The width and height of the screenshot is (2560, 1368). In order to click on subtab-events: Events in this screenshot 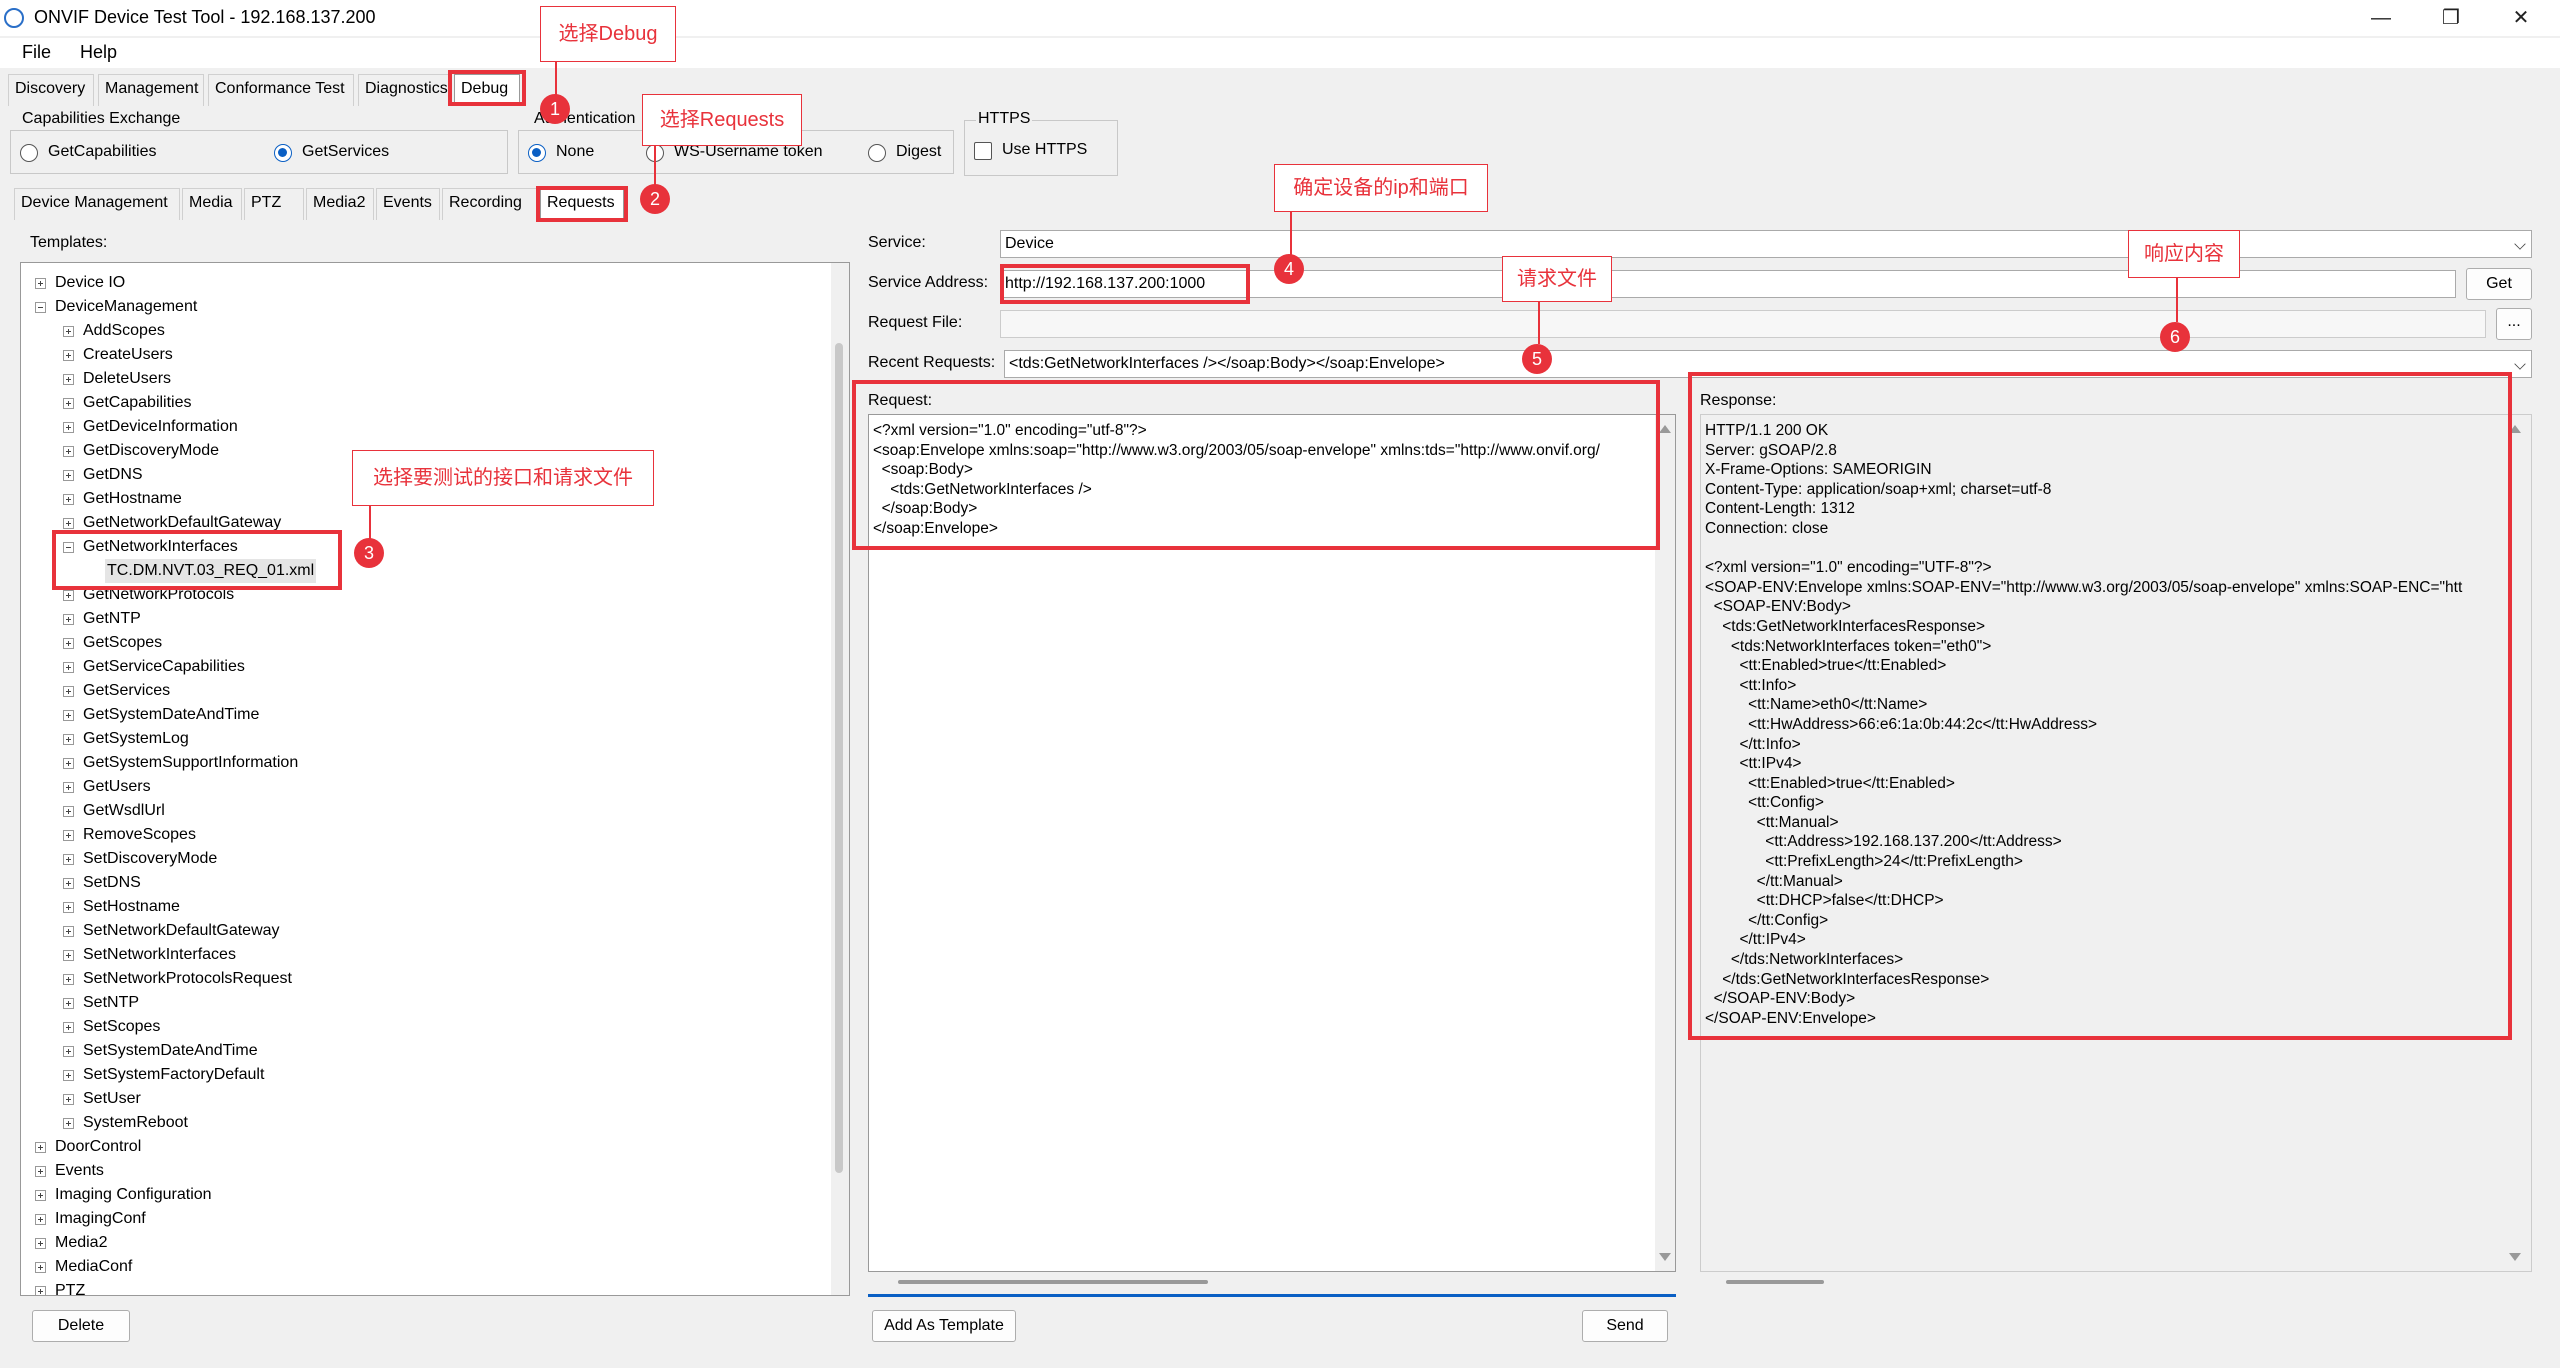, I will do `click(408, 204)`.